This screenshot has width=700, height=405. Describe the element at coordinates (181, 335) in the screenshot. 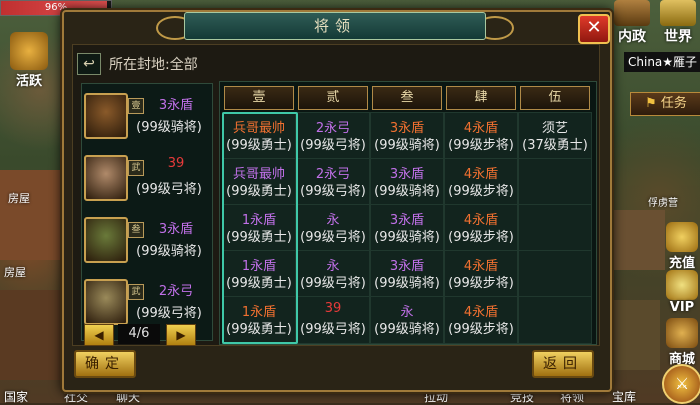

I see `next-page-button: ▶` at that location.